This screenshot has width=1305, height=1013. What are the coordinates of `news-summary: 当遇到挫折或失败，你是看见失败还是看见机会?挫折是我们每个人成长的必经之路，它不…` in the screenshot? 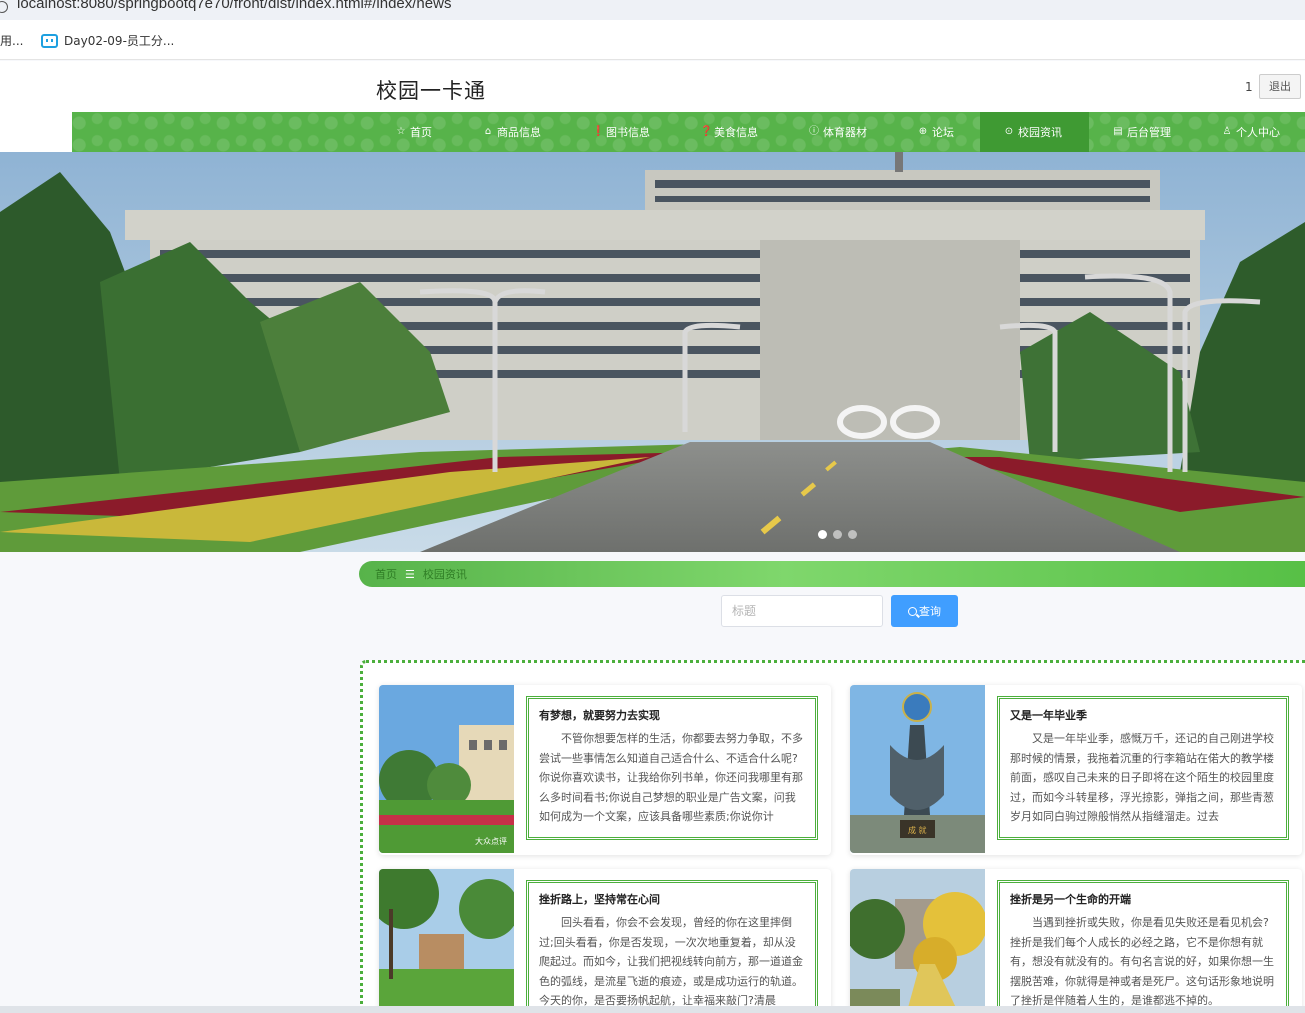 It's located at (1142, 961).